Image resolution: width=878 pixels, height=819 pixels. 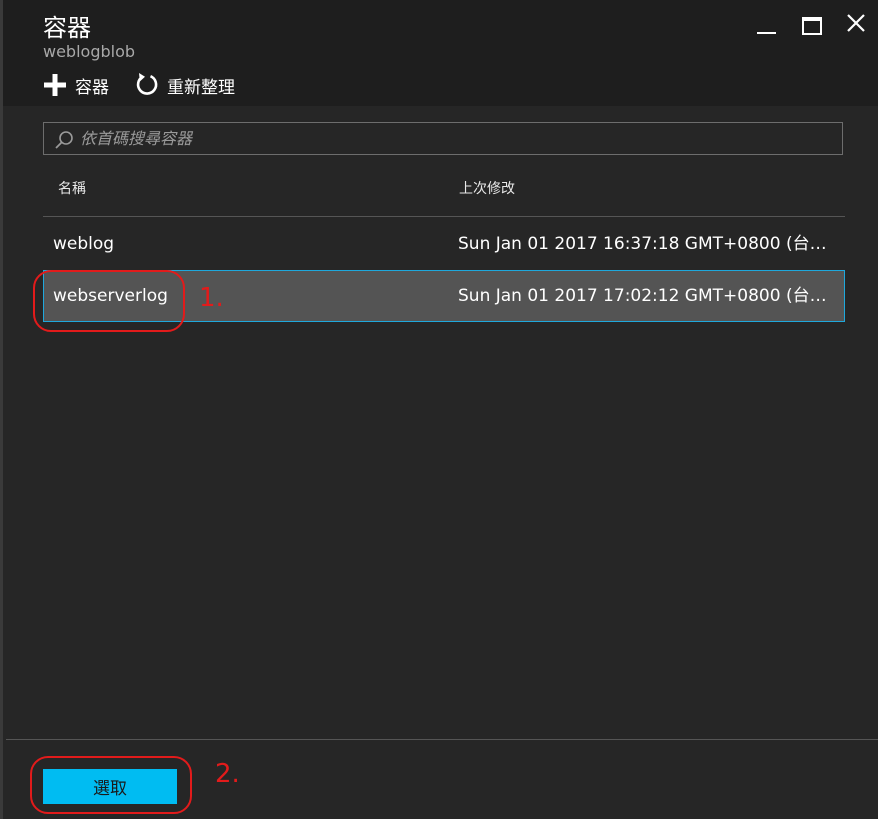 What do you see at coordinates (109, 301) in the screenshot?
I see `annotation-circle-step1` at bounding box center [109, 301].